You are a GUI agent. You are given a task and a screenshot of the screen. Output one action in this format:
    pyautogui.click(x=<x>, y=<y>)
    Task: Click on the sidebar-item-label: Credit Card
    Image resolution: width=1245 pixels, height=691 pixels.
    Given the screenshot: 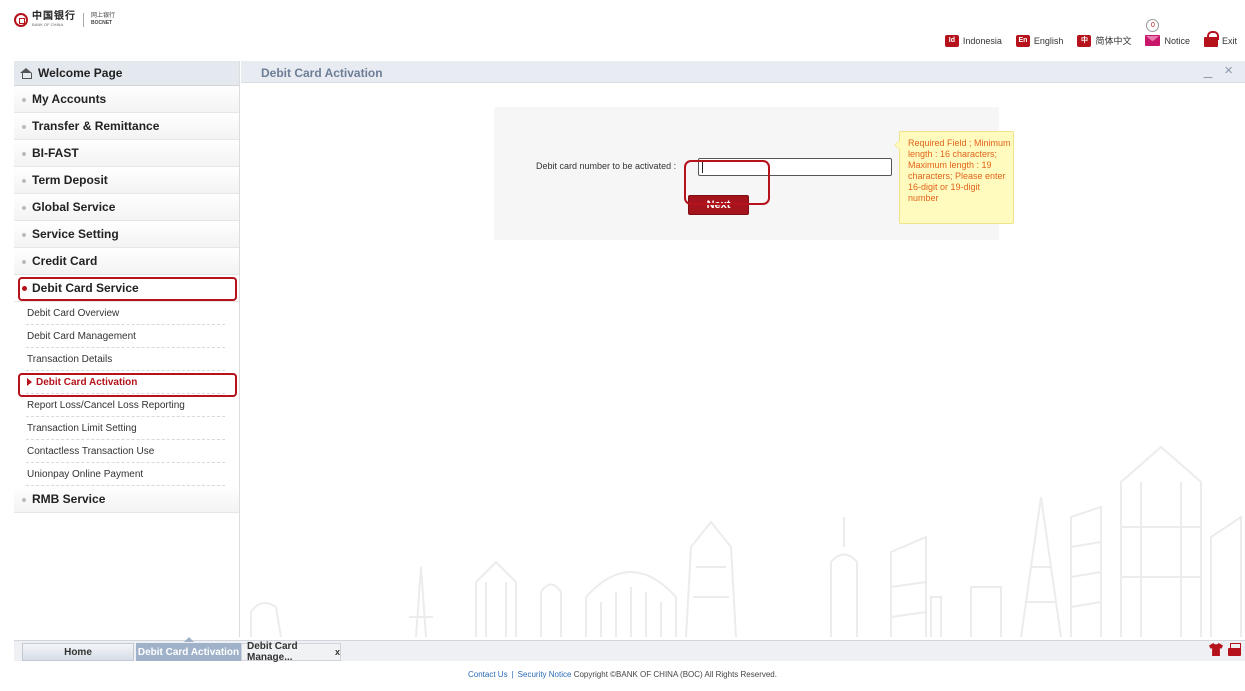 What is the action you would take?
    pyautogui.click(x=65, y=261)
    